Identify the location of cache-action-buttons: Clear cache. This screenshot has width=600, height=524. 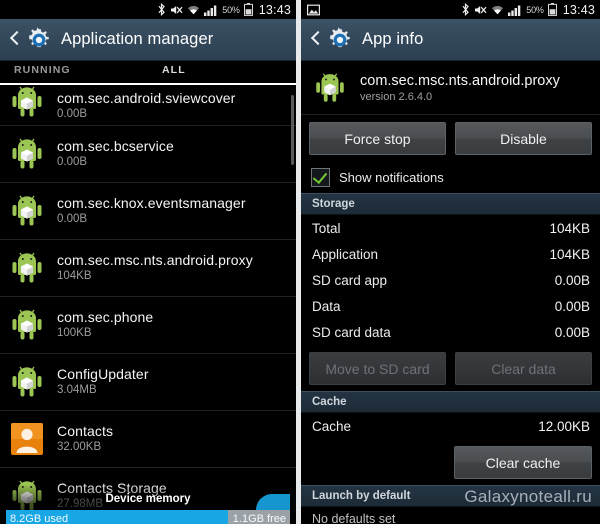
(450, 462).